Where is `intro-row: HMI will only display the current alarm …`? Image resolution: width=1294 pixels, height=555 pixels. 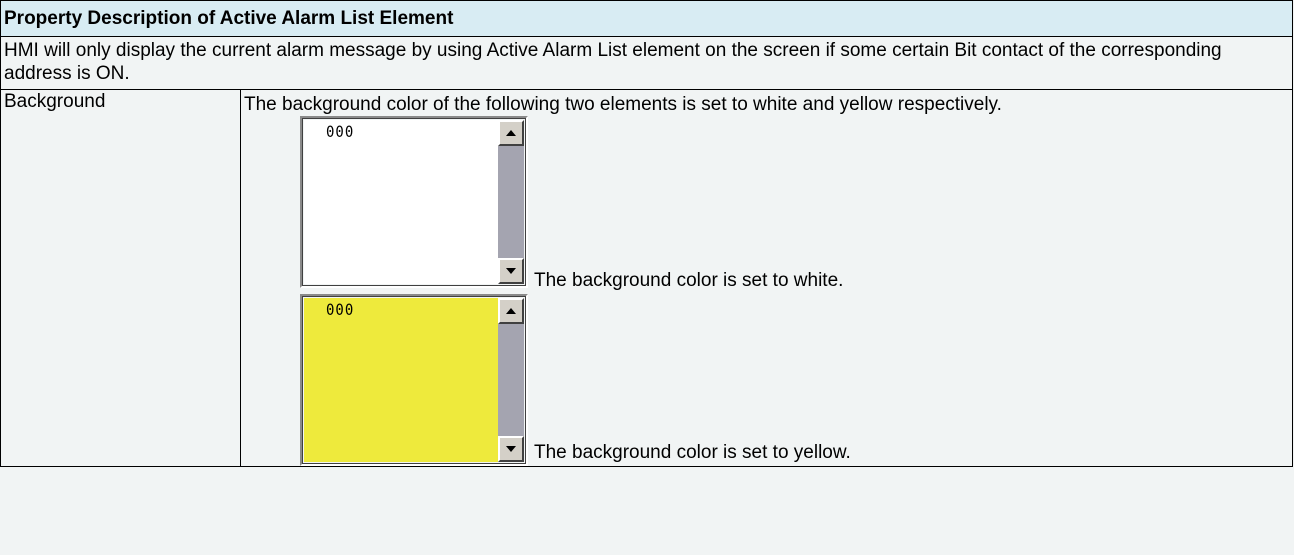 intro-row: HMI will only display the current alarm … is located at coordinates (646, 63).